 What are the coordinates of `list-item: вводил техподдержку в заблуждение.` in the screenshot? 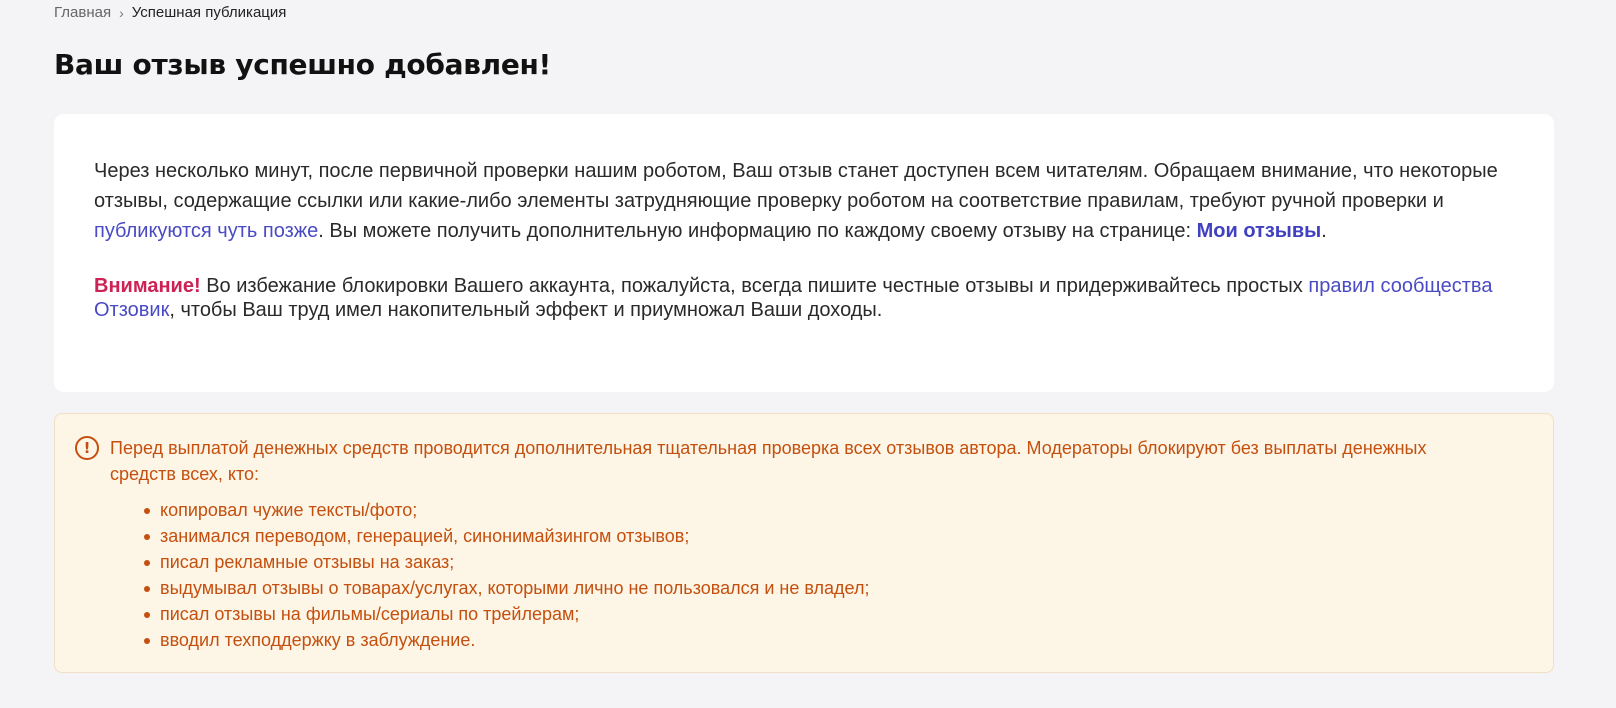 It's located at (818, 640).